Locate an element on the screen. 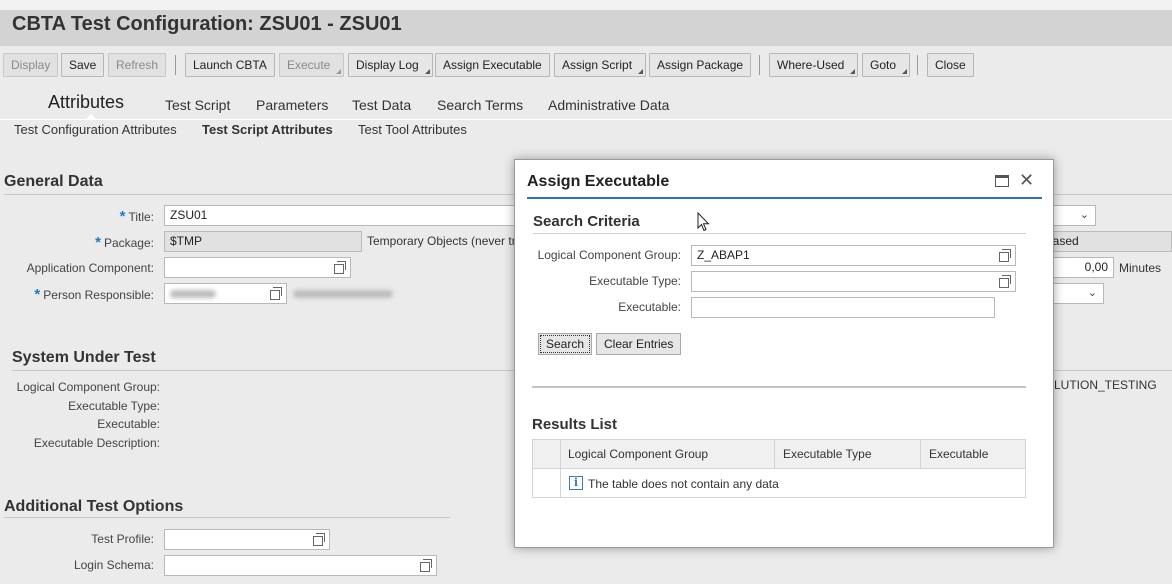 Image resolution: width=1172 pixels, height=584 pixels. execute-button: Execute is located at coordinates (312, 65).